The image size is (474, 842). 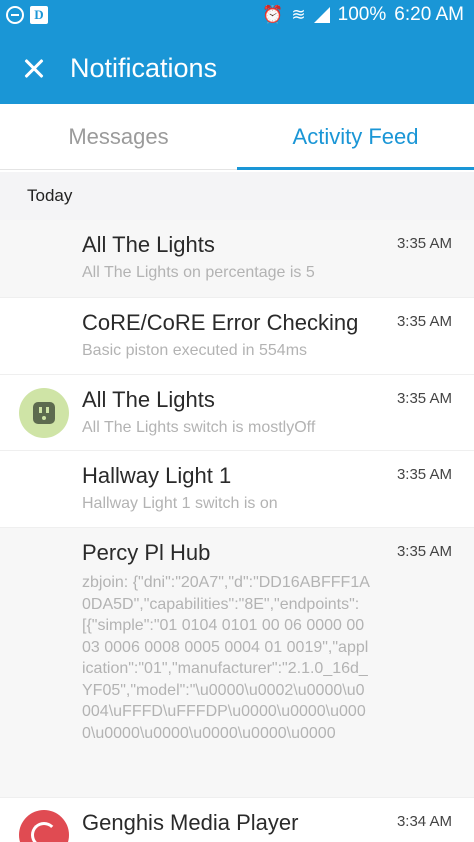 I want to click on alarm-icon: ⏰, so click(x=273, y=14).